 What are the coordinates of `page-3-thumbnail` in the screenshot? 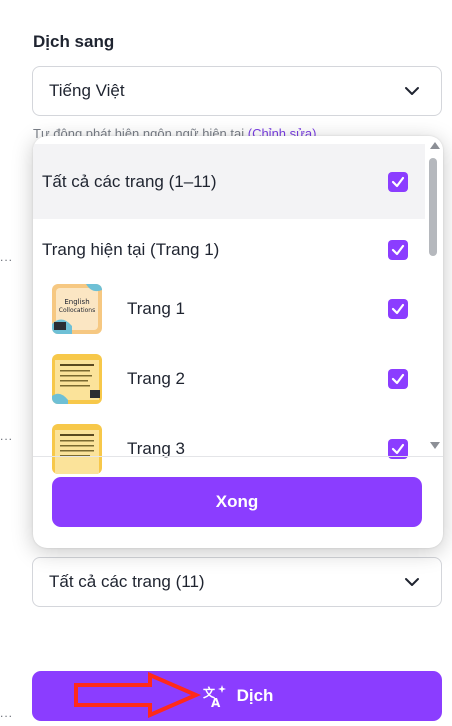 It's located at (77, 449).